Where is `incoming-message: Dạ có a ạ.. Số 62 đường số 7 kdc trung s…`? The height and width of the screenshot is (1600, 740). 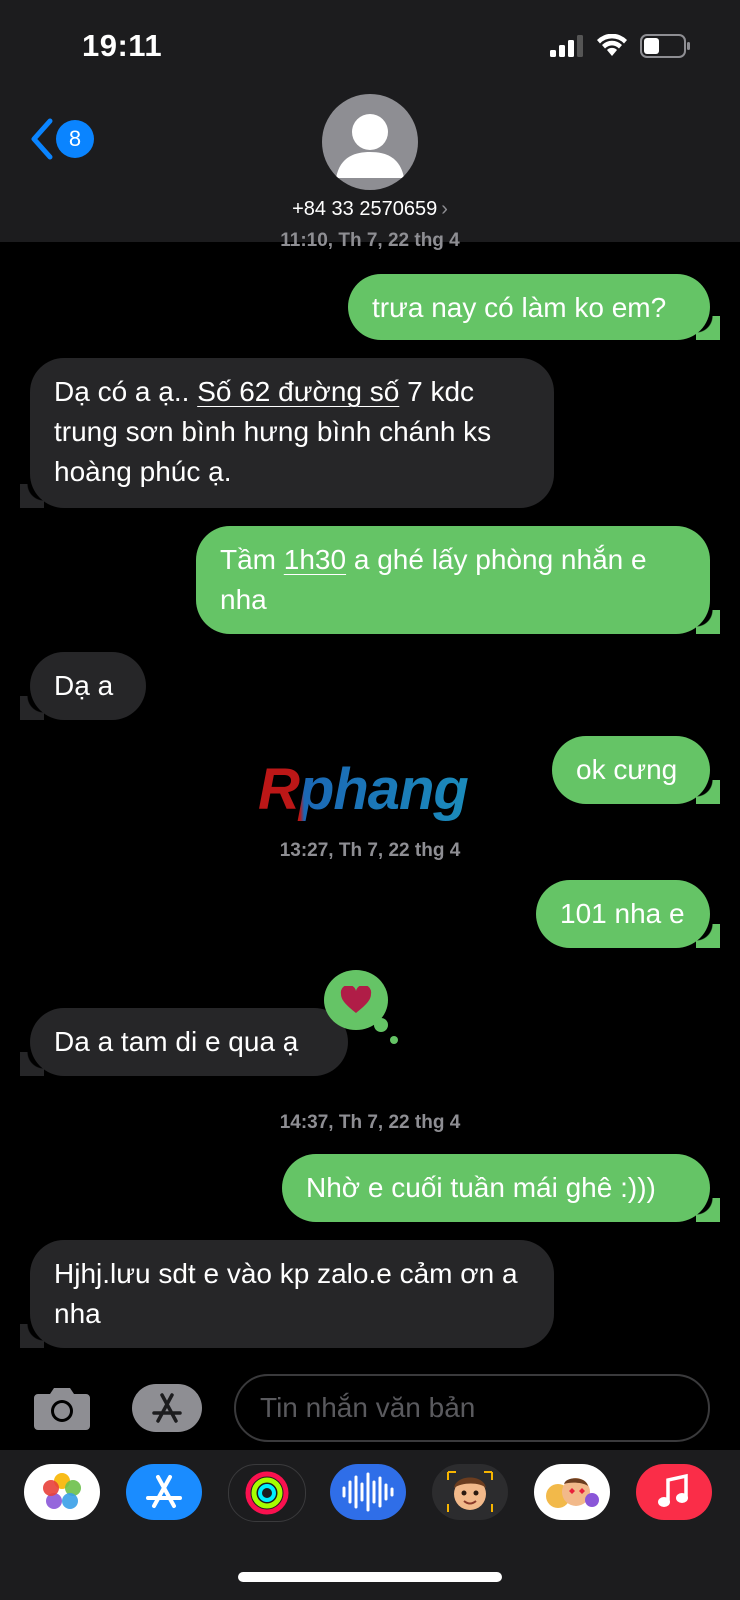
incoming-message: Dạ có a ạ.. Số 62 đường số 7 kdc trung s… is located at coordinates (287, 433).